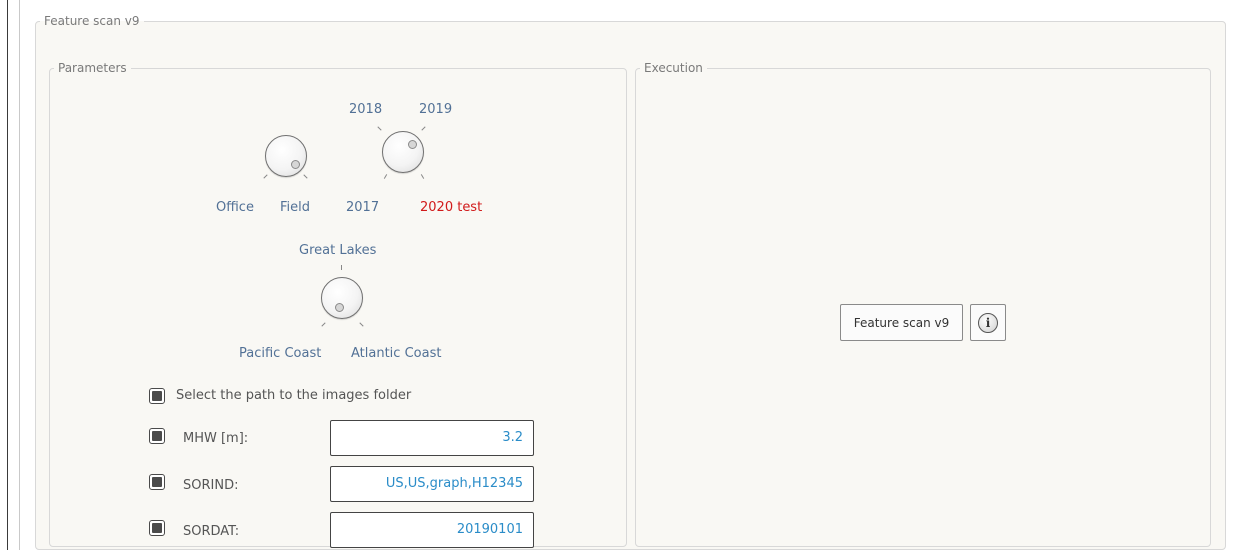 Image resolution: width=1250 pixels, height=550 pixels. Describe the element at coordinates (432, 484) in the screenshot. I see `sorind-field: US,US,graph,H12345` at that location.